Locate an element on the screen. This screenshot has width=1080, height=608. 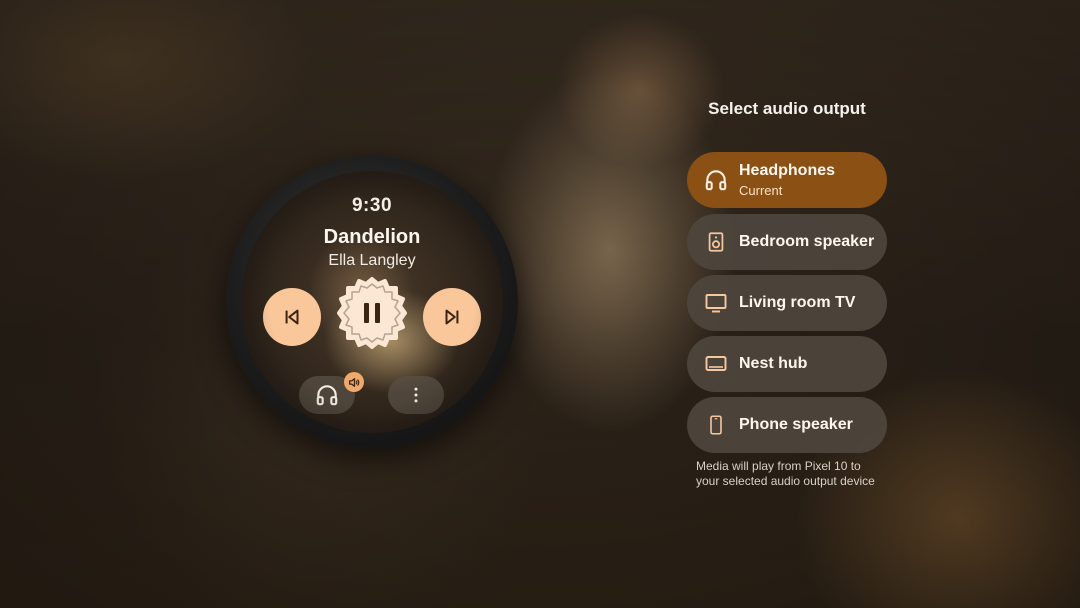
display-icon is located at coordinates (716, 364).